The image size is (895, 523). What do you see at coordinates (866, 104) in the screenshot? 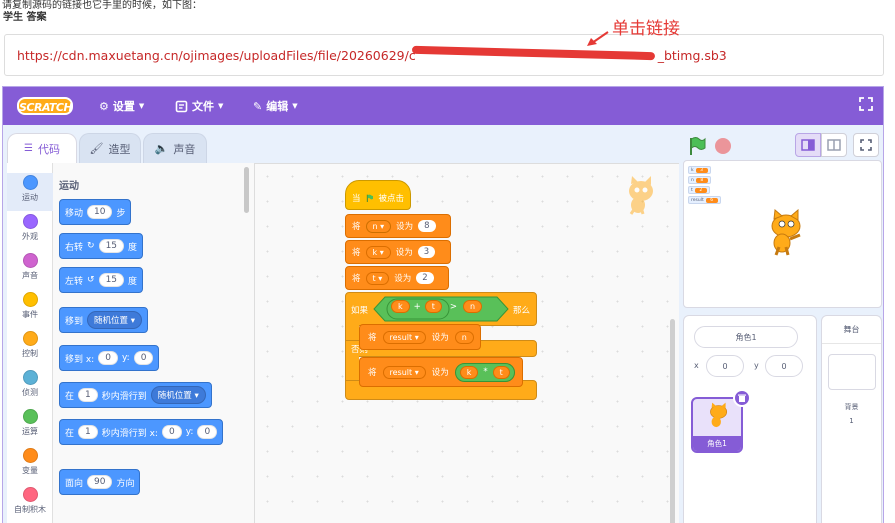
I see `fullscreen-icon` at bounding box center [866, 104].